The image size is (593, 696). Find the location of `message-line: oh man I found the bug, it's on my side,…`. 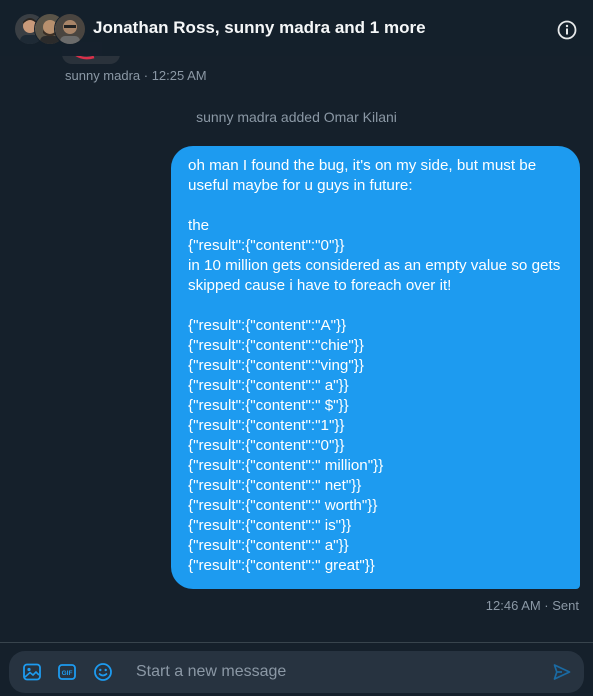

message-line: oh man I found the bug, it's on my side,… is located at coordinates (362, 165).